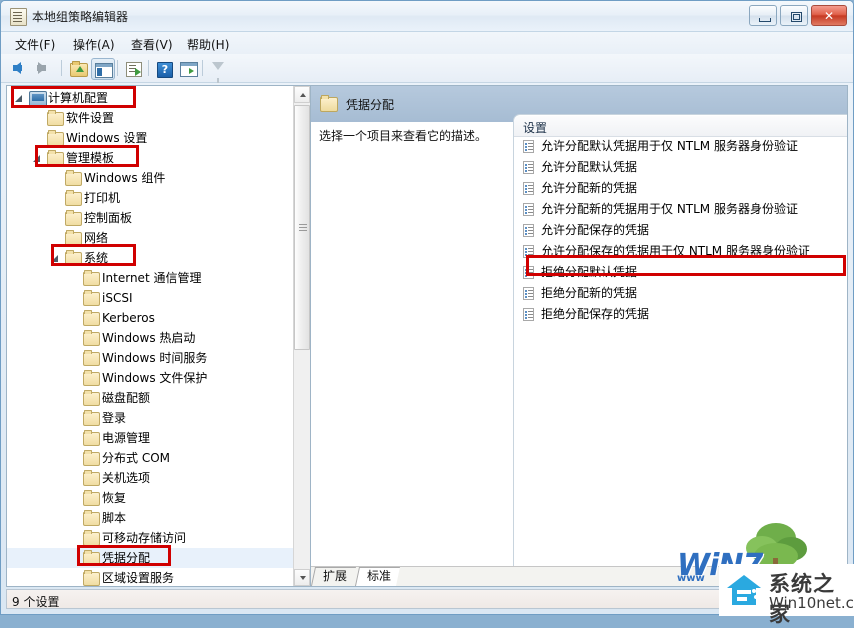 The width and height of the screenshot is (854, 628). I want to click on tree-vertical-scrollbar, so click(301, 336).